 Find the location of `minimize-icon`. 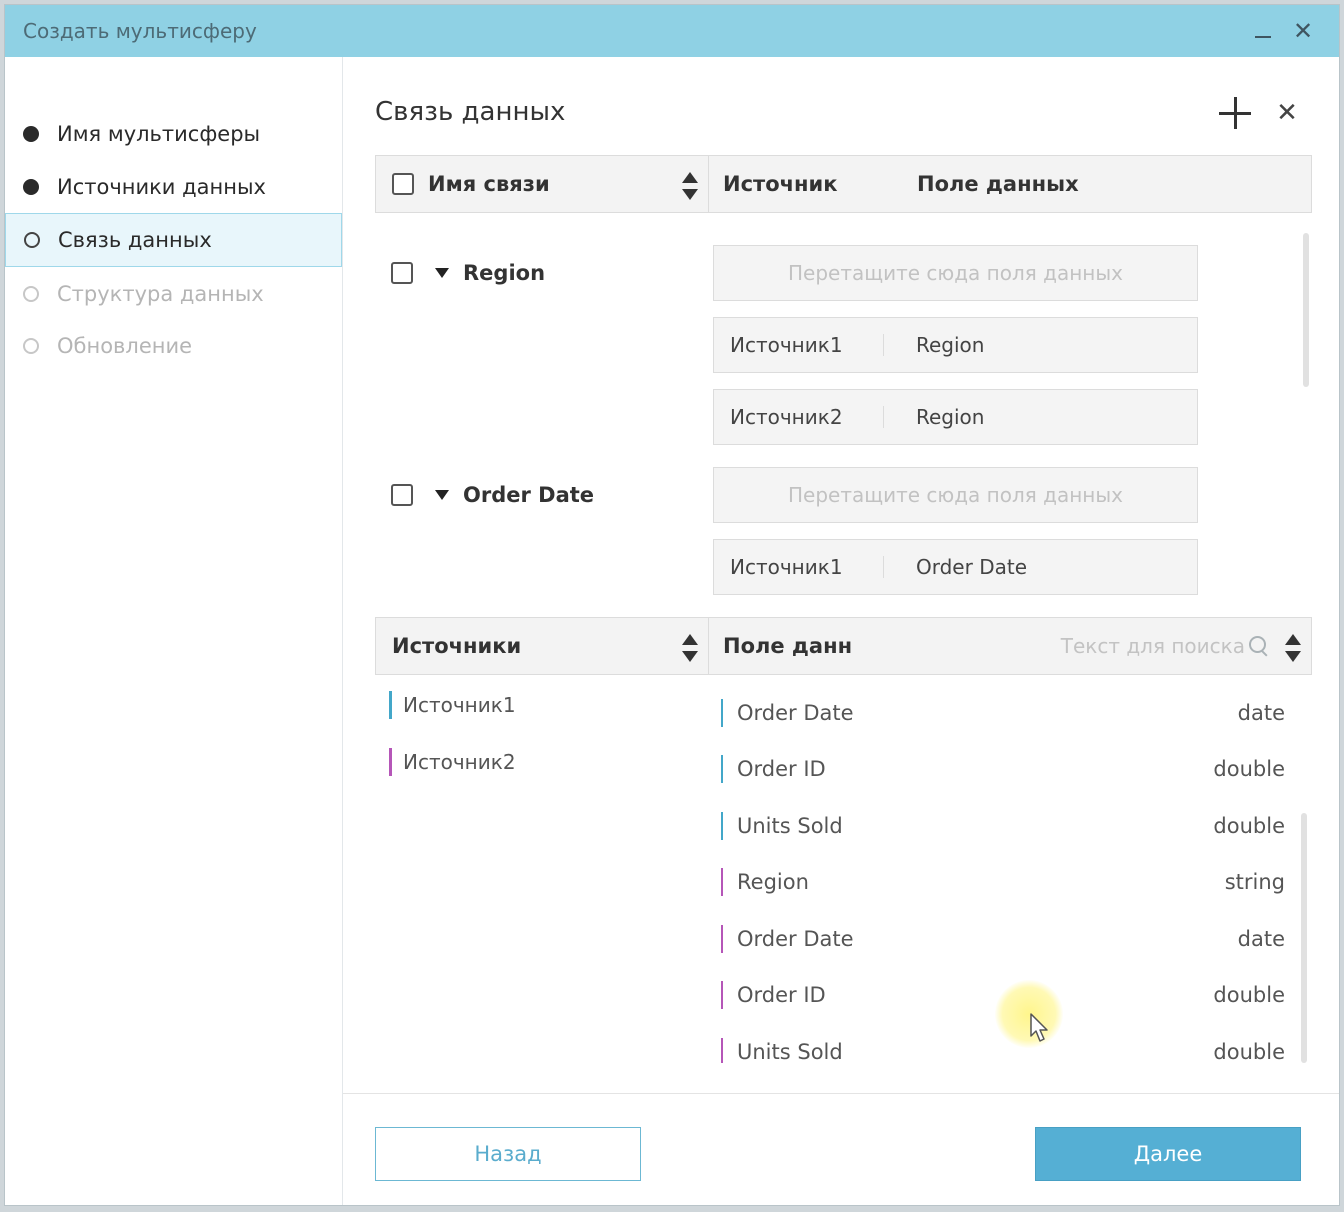

minimize-icon is located at coordinates (1263, 37).